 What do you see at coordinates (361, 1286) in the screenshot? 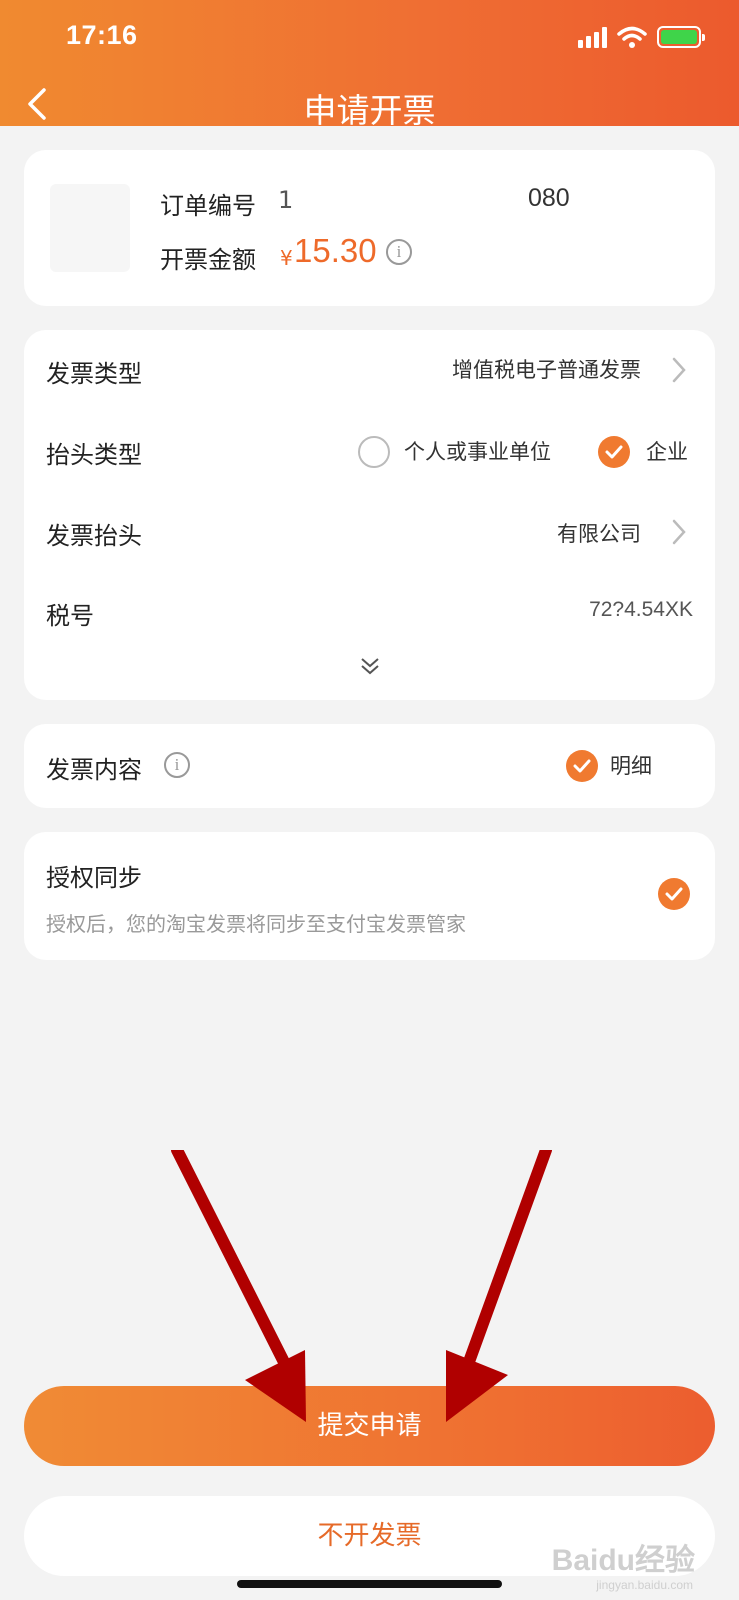
I see `annotation-arrows` at bounding box center [361, 1286].